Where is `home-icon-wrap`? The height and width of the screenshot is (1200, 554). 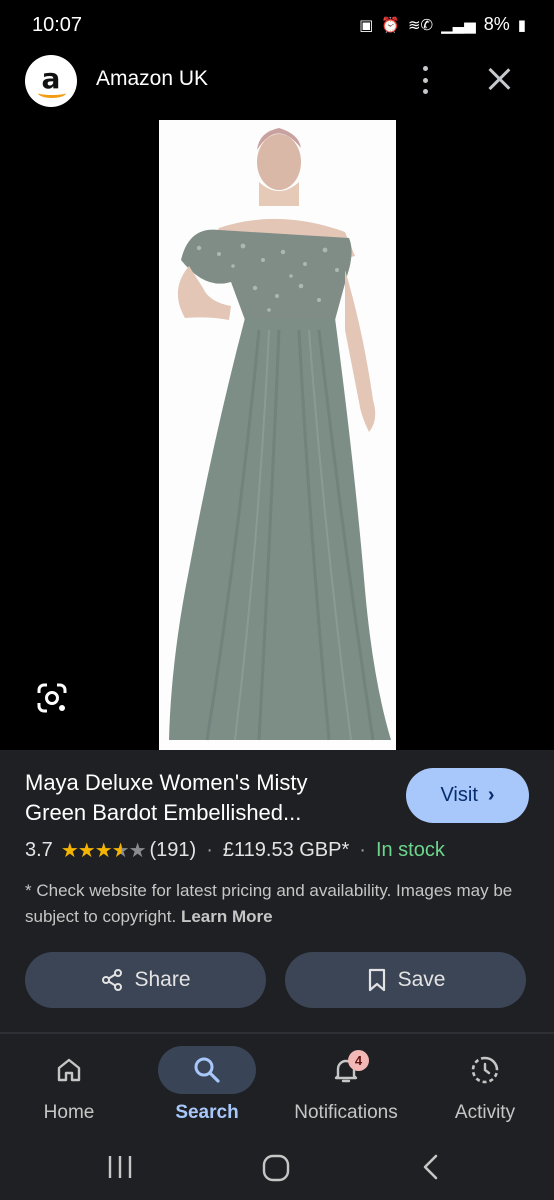 home-icon-wrap is located at coordinates (69, 1070).